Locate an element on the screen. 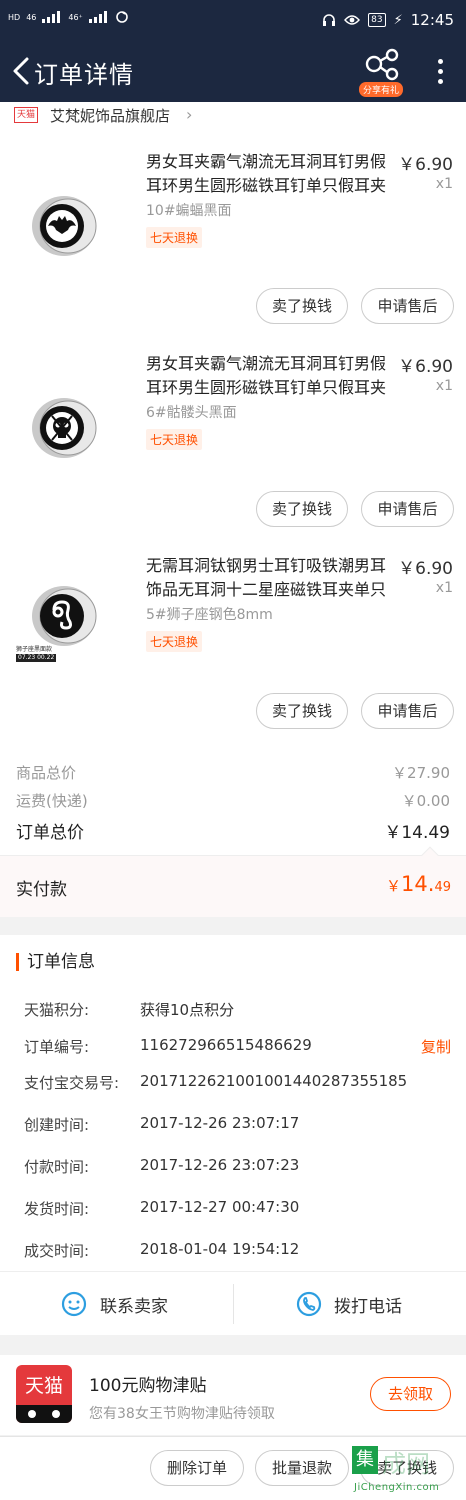 This screenshot has height=1500, width=466. info-key: 发货时间: is located at coordinates (57, 1209).